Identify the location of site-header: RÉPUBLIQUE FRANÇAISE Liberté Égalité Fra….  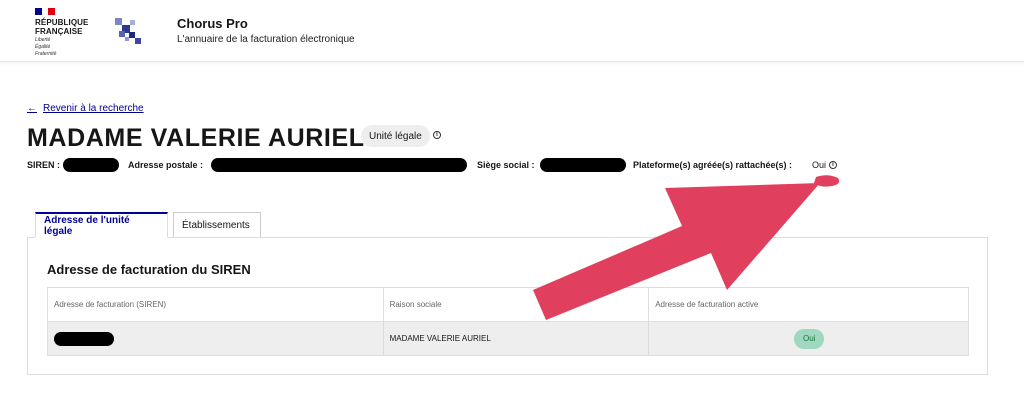
(512, 31).